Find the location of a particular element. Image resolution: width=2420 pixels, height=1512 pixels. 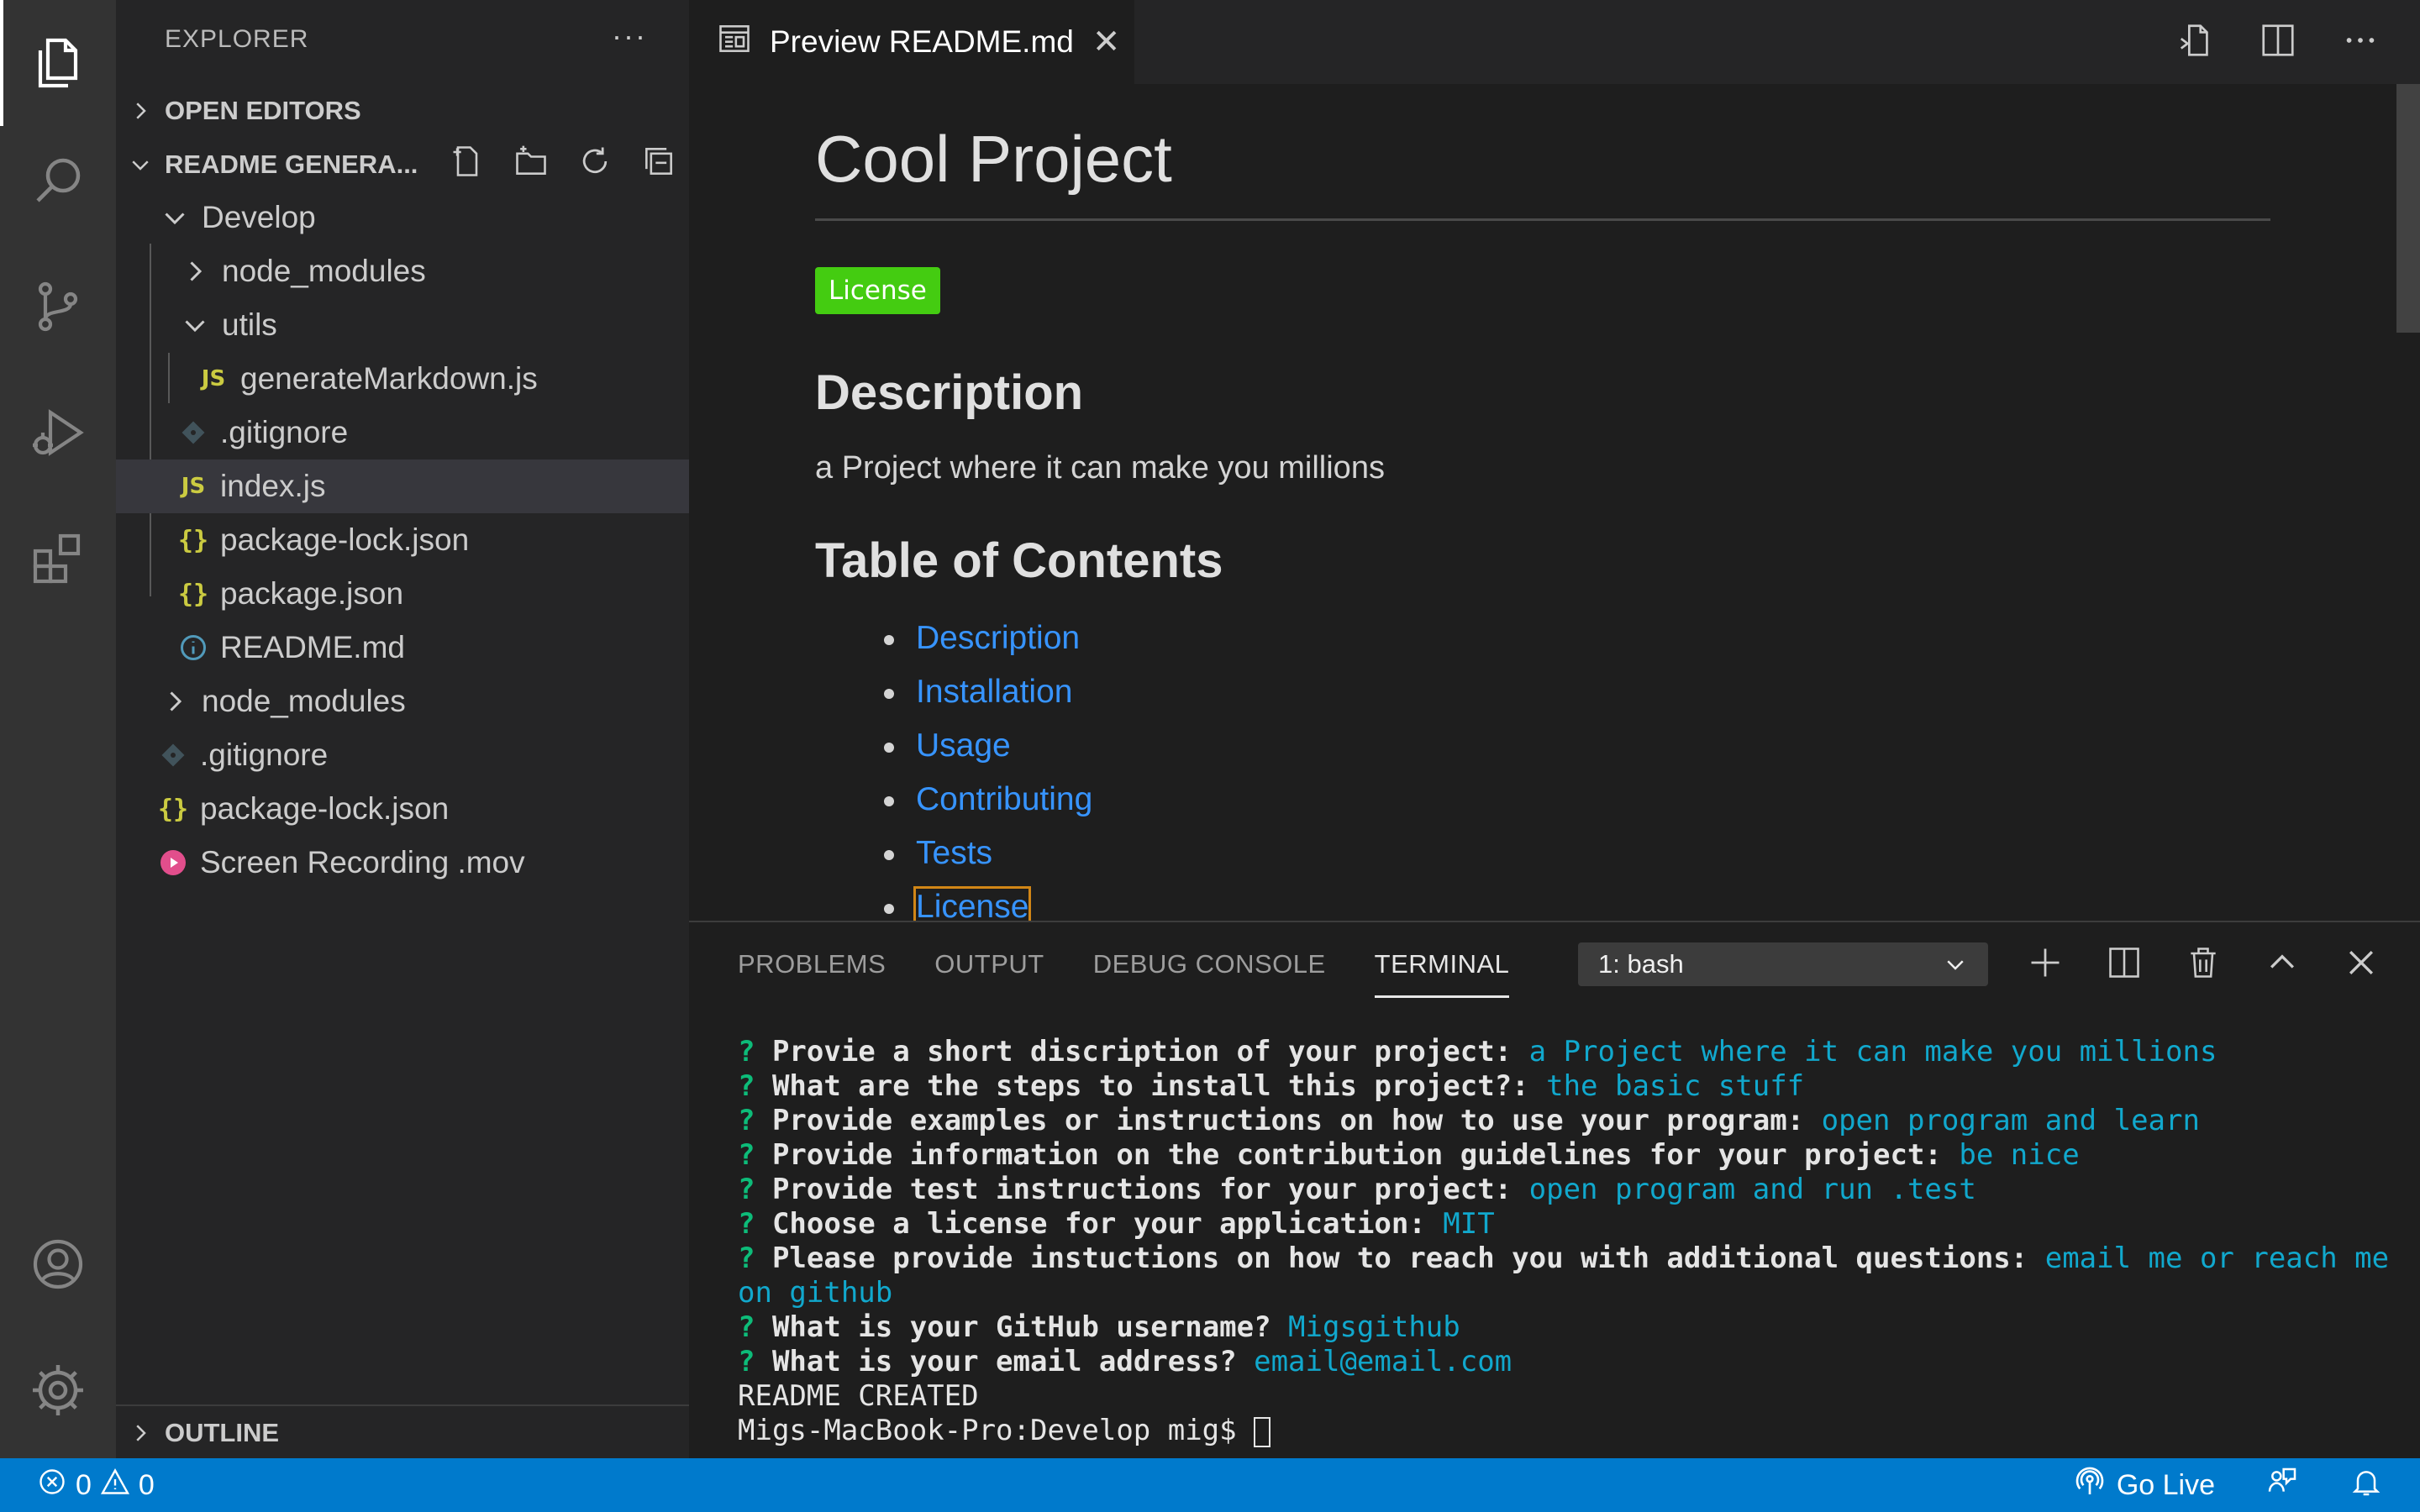

trash-icon is located at coordinates (2204, 964).